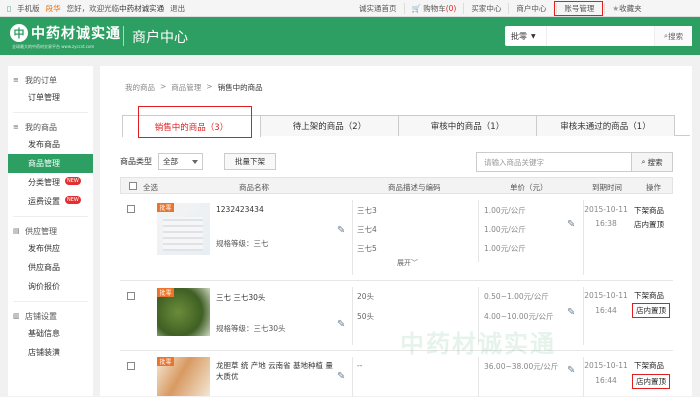 The image size is (700, 397). What do you see at coordinates (16, 126) in the screenshot?
I see `list-icon: ≡` at bounding box center [16, 126].